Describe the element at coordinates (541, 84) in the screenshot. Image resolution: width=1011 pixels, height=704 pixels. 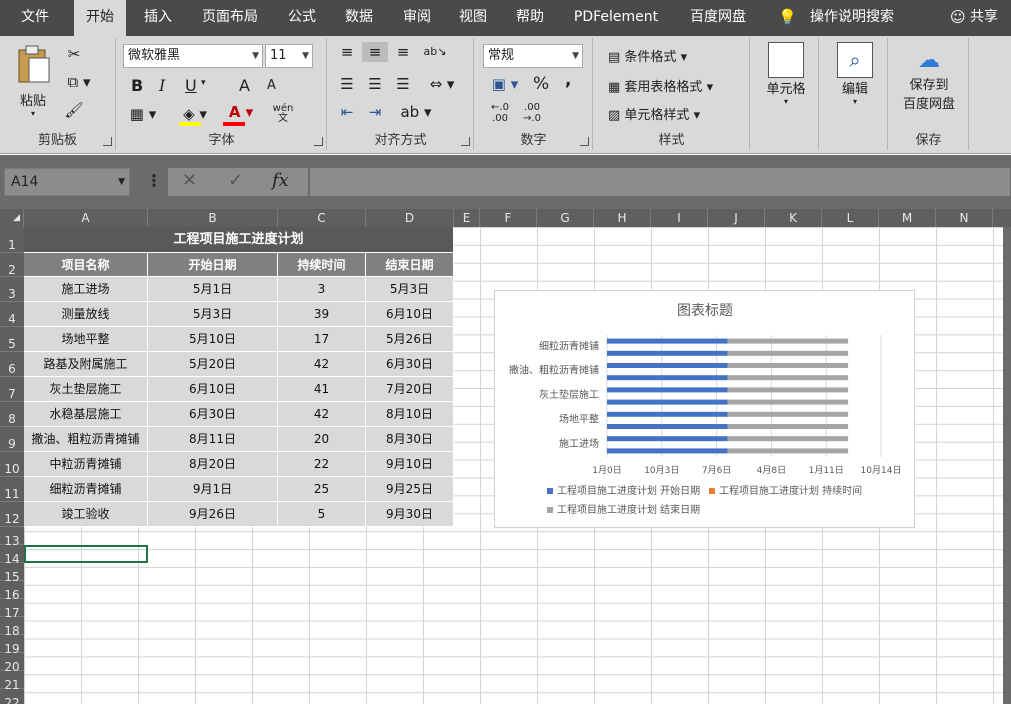
I see `percent-button: %` at that location.